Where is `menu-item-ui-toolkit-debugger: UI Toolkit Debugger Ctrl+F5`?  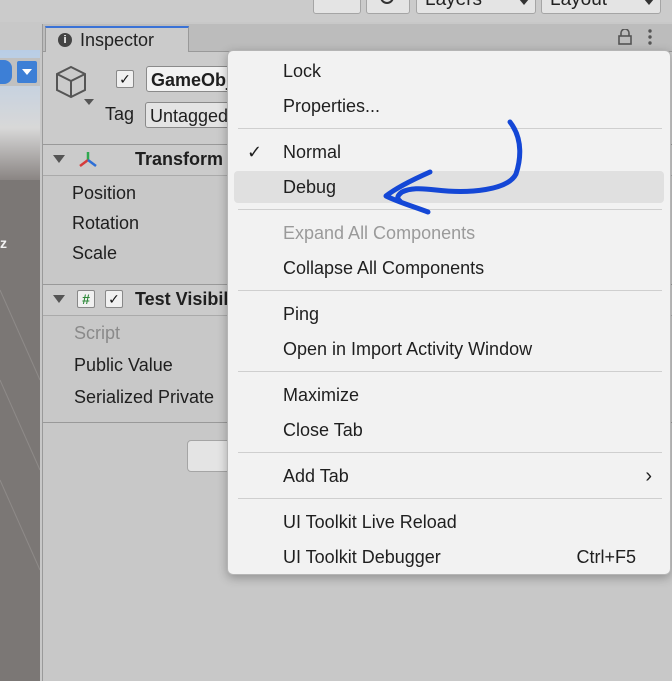 menu-item-ui-toolkit-debugger: UI Toolkit Debugger Ctrl+F5 is located at coordinates (449, 557).